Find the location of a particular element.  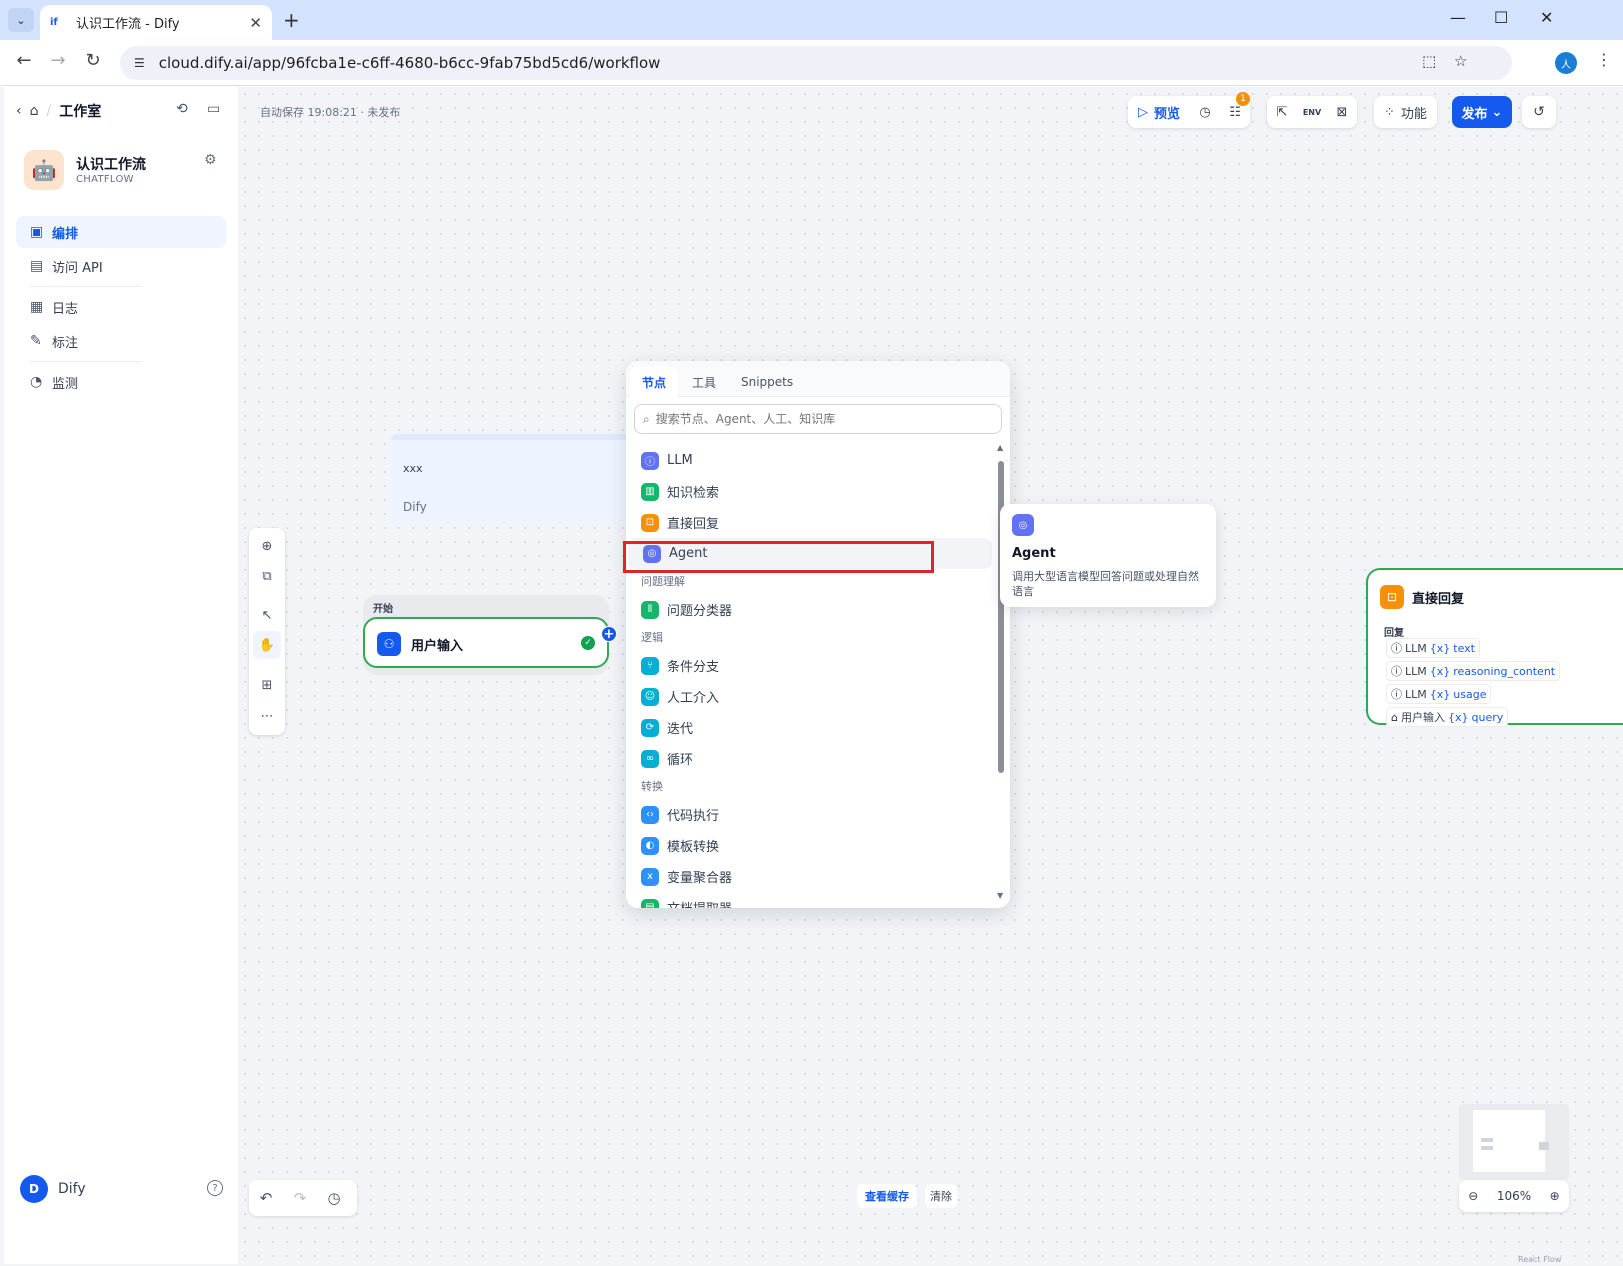

minimize-icon: — is located at coordinates (1458, 17).